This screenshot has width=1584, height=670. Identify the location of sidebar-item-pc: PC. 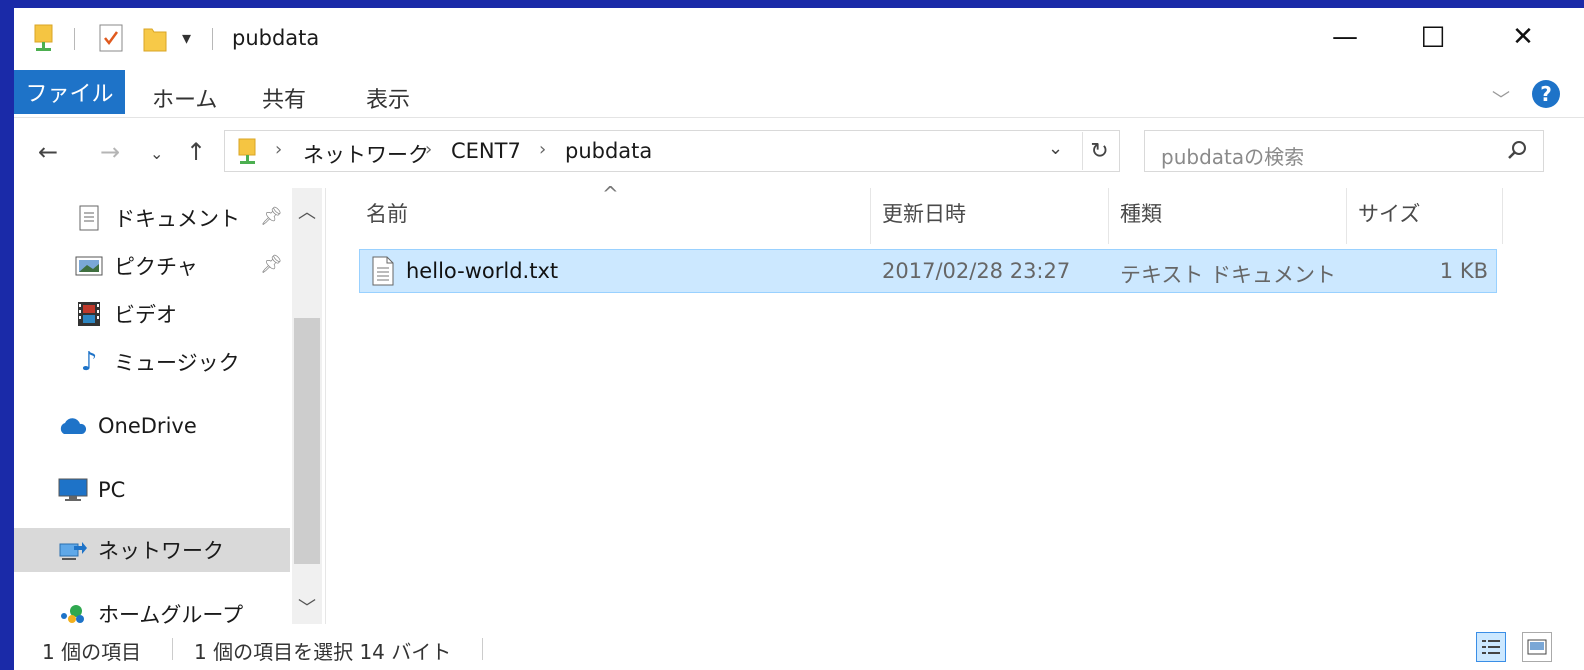
(91, 490).